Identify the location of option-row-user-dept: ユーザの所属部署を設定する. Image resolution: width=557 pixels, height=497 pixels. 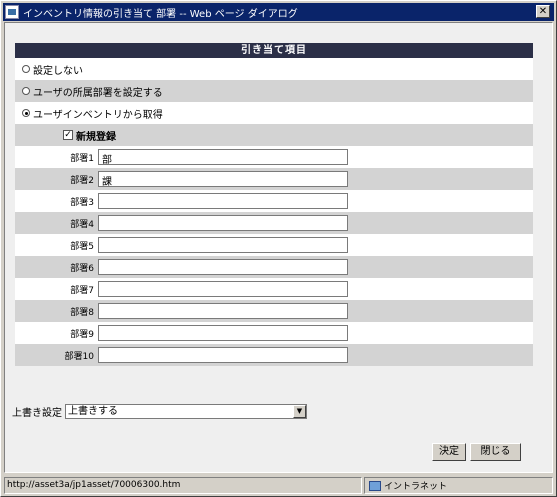
(274, 91).